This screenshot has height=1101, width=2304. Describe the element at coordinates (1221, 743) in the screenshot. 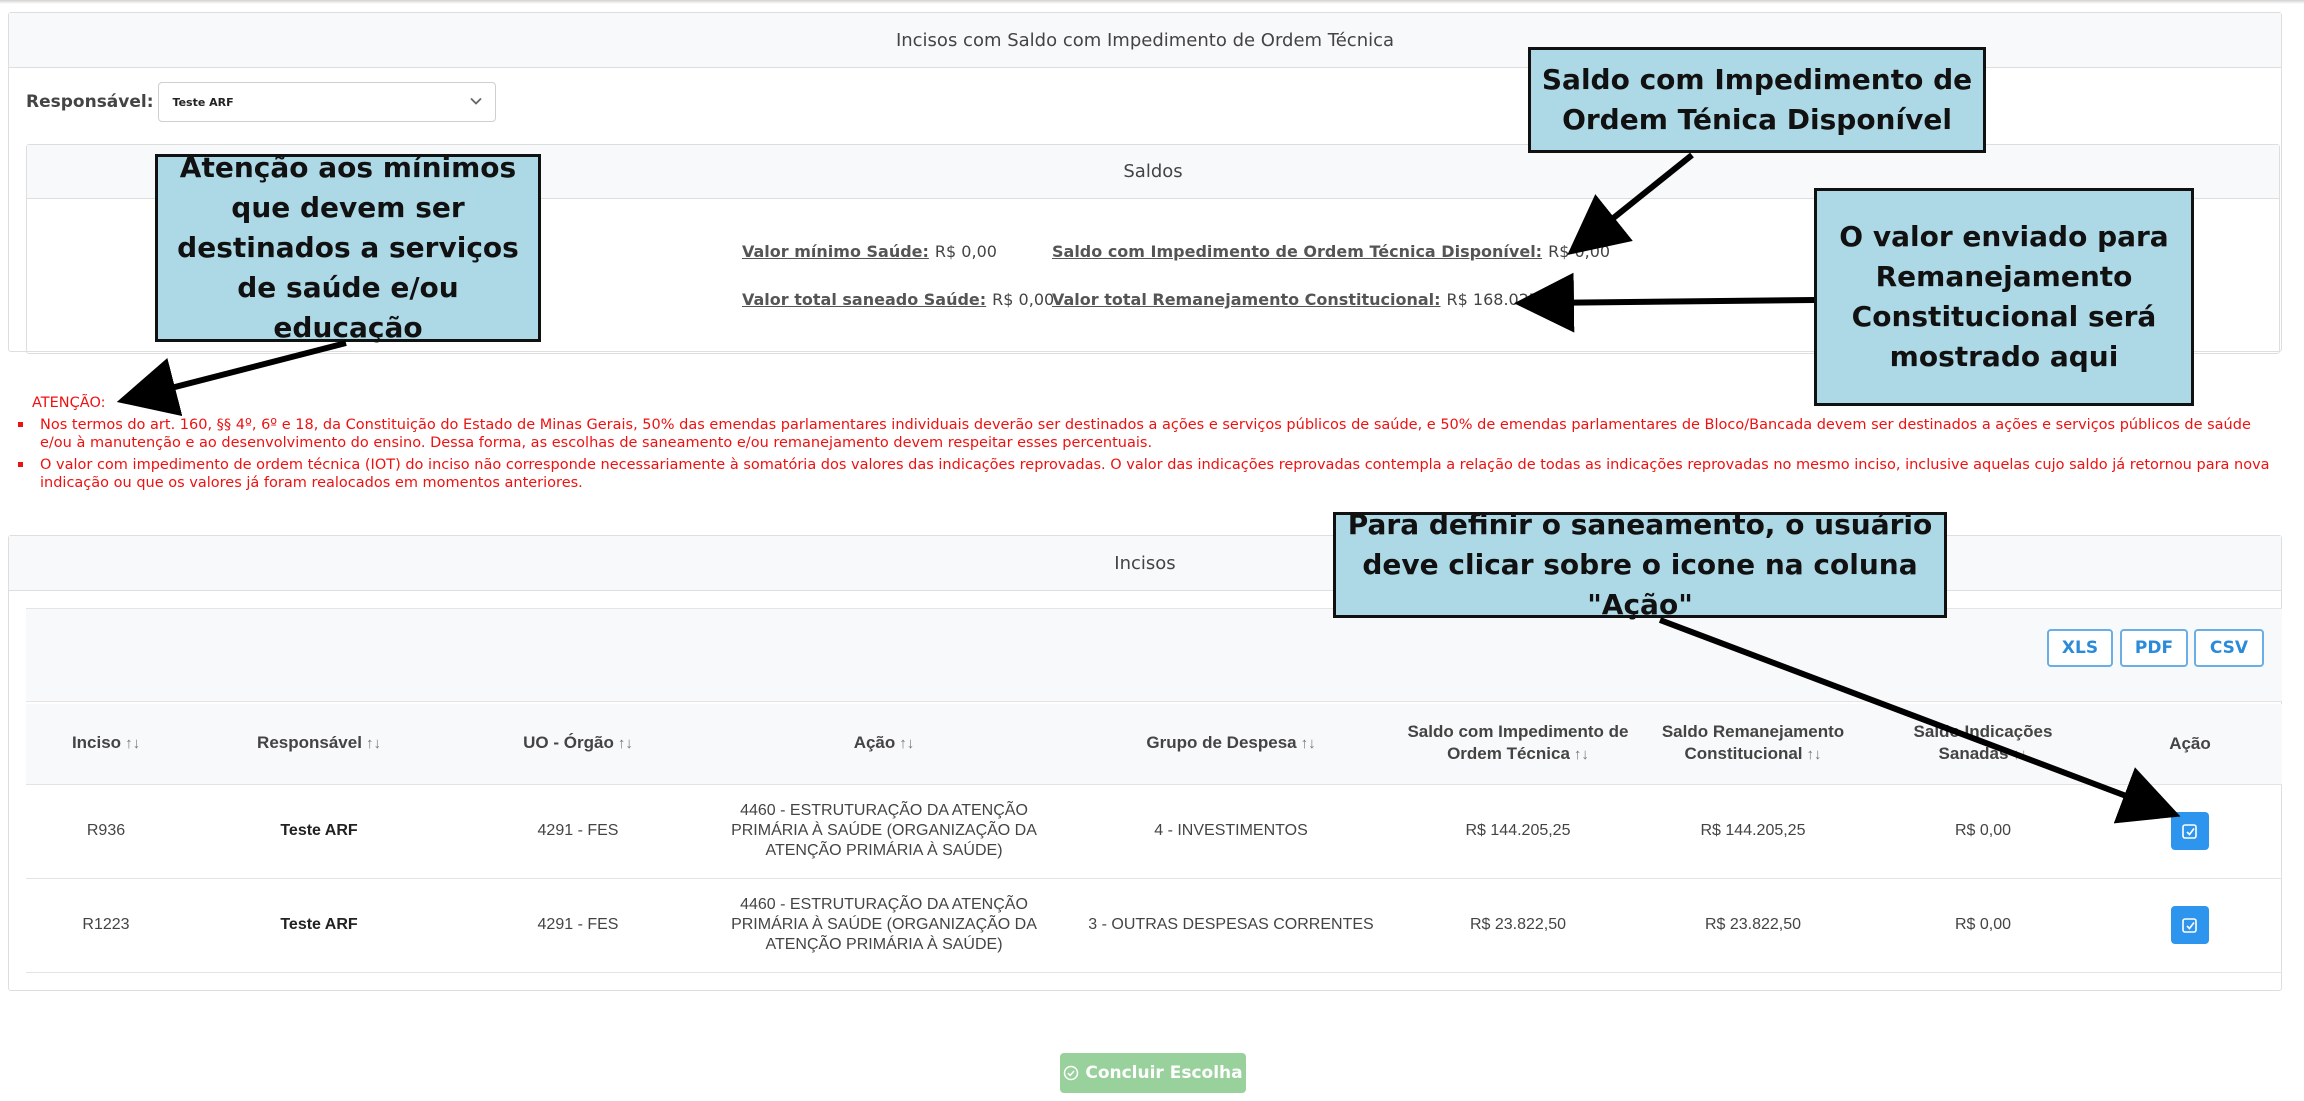

I see `col-grupo-despesa-label: Grupo de Despesa` at that location.